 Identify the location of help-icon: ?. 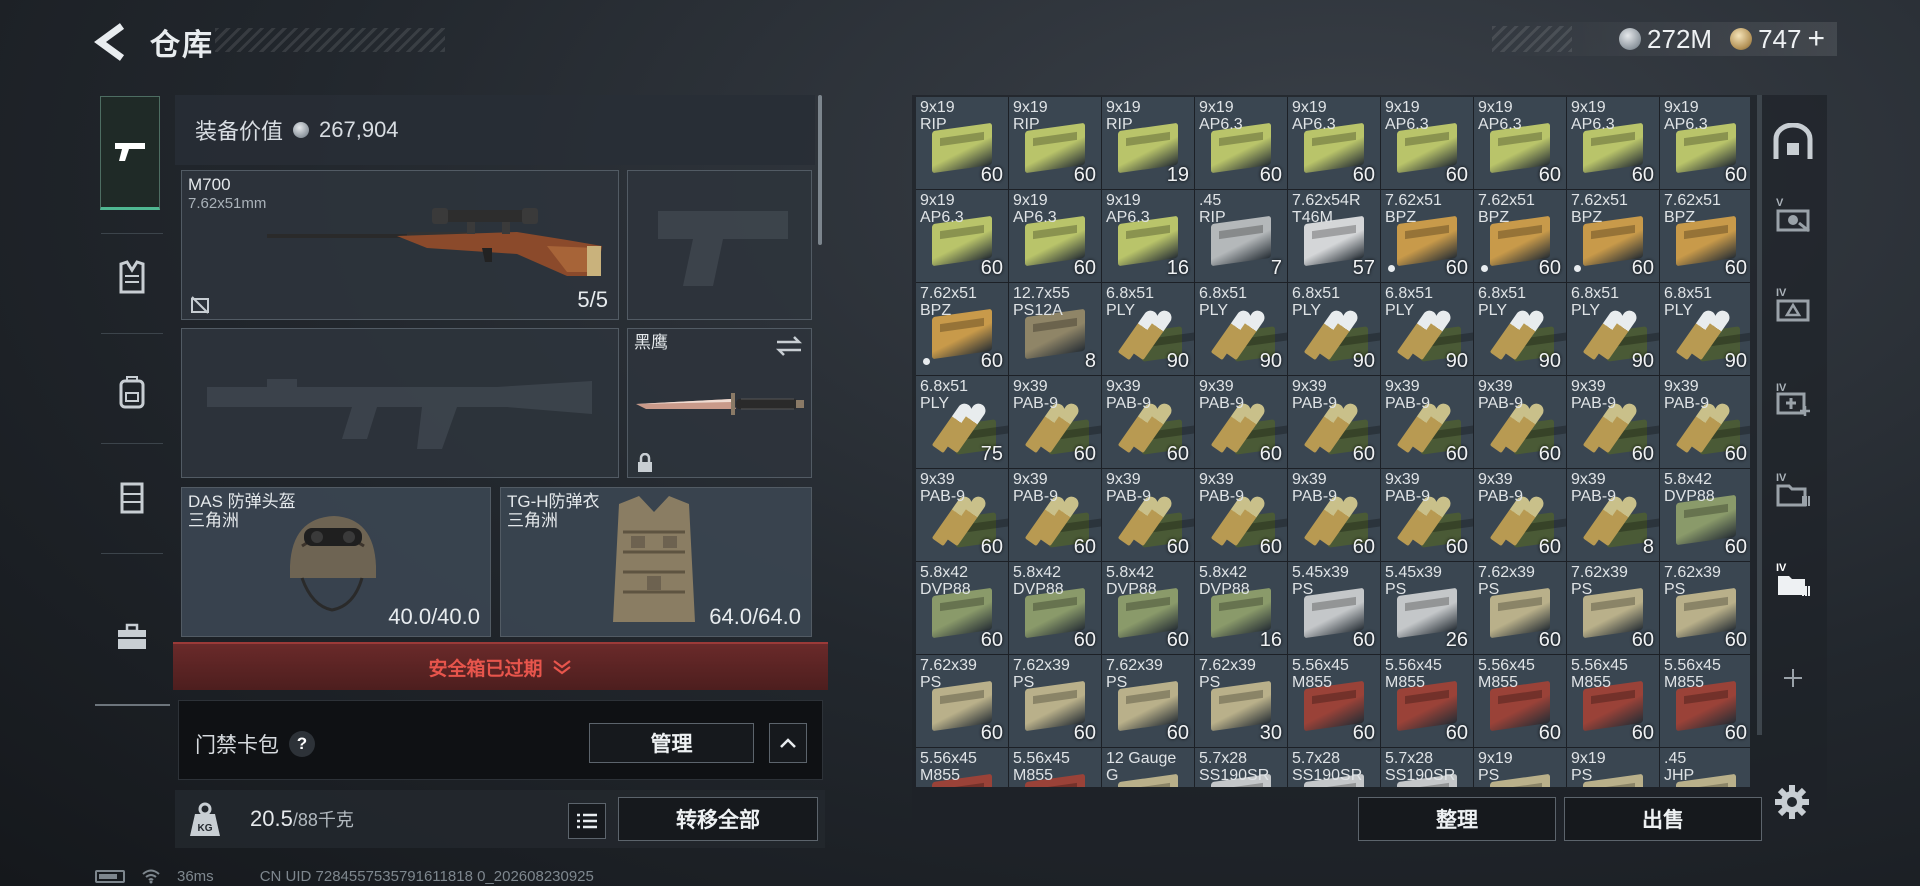
(302, 744).